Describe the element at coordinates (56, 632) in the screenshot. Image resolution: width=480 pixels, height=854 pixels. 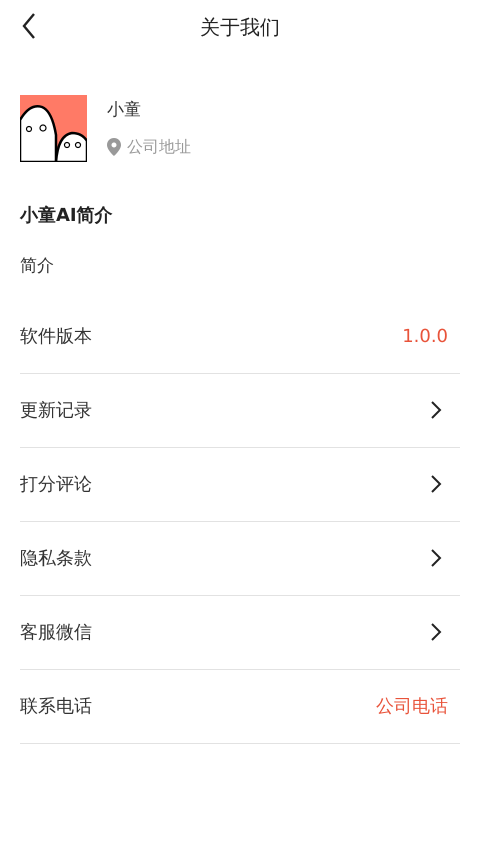
I see `row-label: 客服微信` at that location.